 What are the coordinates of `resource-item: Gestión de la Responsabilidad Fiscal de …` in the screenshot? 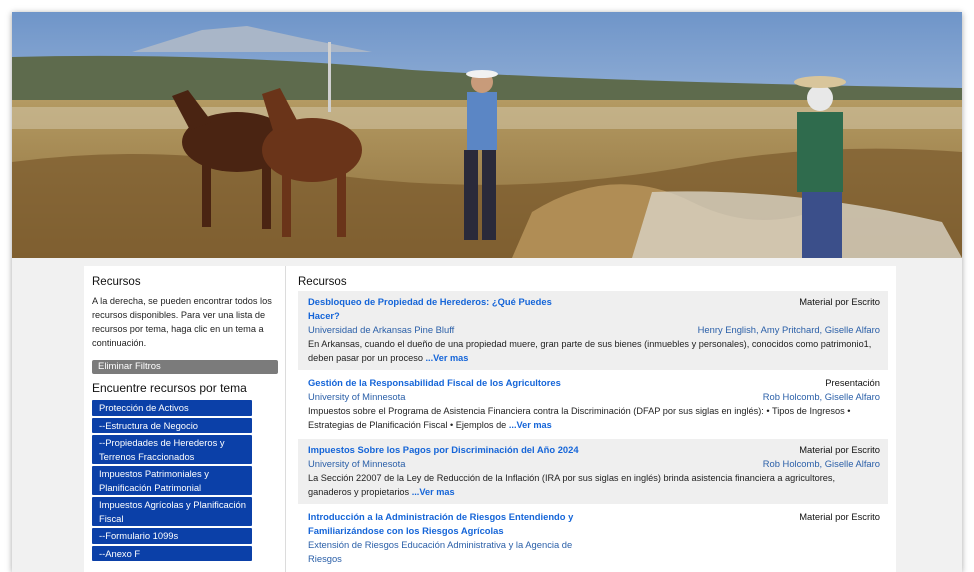 It's located at (593, 404).